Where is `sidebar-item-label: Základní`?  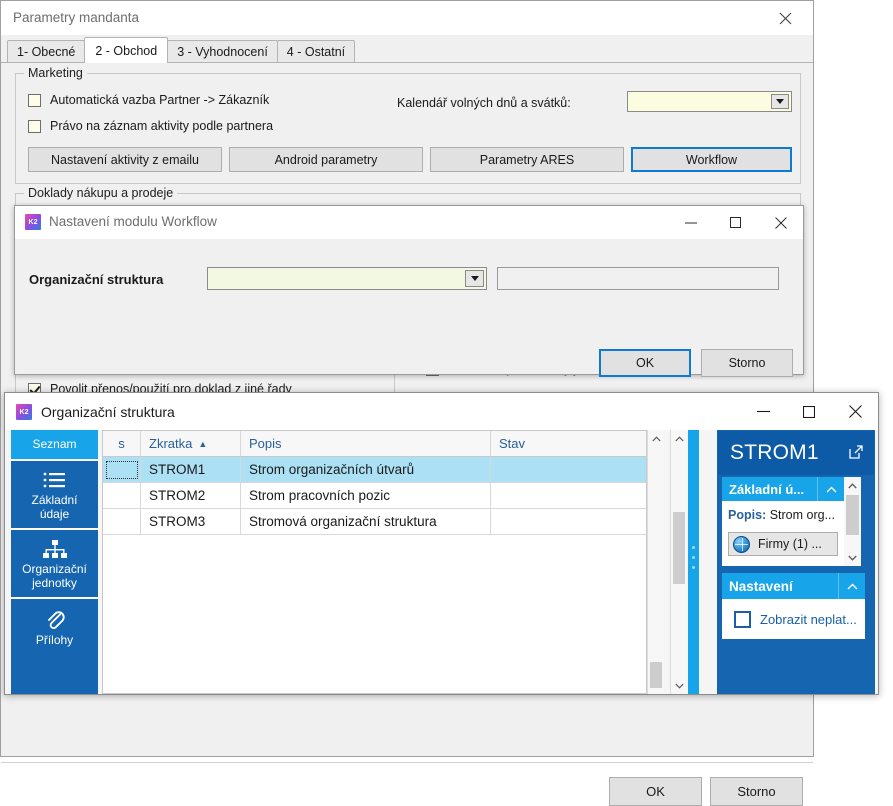
sidebar-item-label: Základní is located at coordinates (54, 500).